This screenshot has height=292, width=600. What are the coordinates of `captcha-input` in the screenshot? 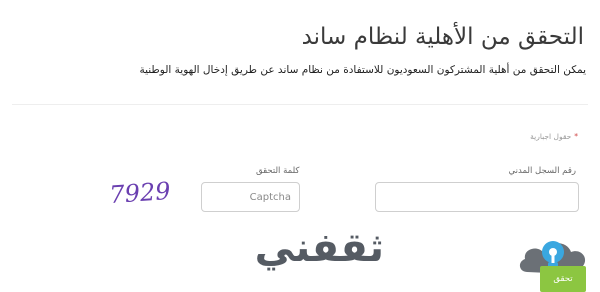 It's located at (250, 197).